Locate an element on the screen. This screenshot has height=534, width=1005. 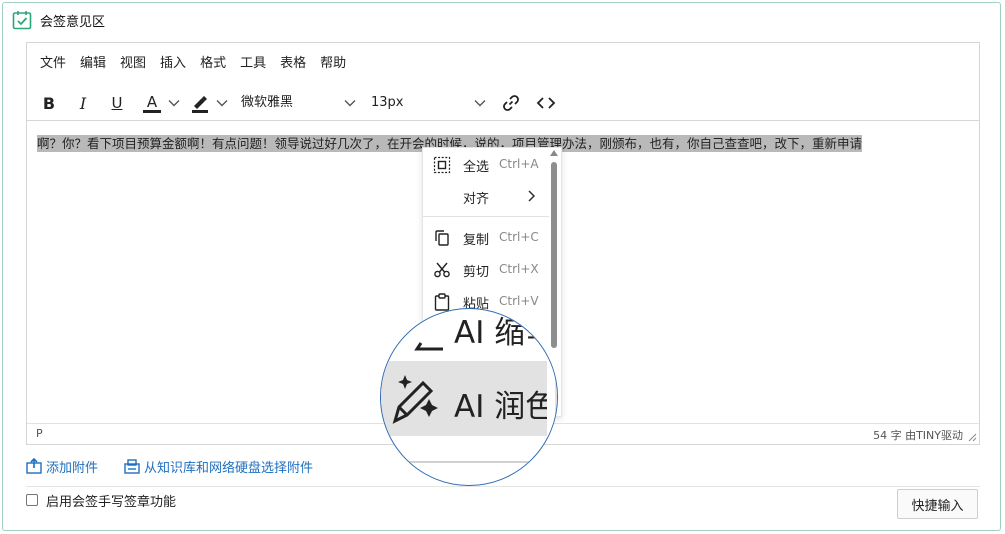
highlight-color-button is located at coordinates (200, 103).